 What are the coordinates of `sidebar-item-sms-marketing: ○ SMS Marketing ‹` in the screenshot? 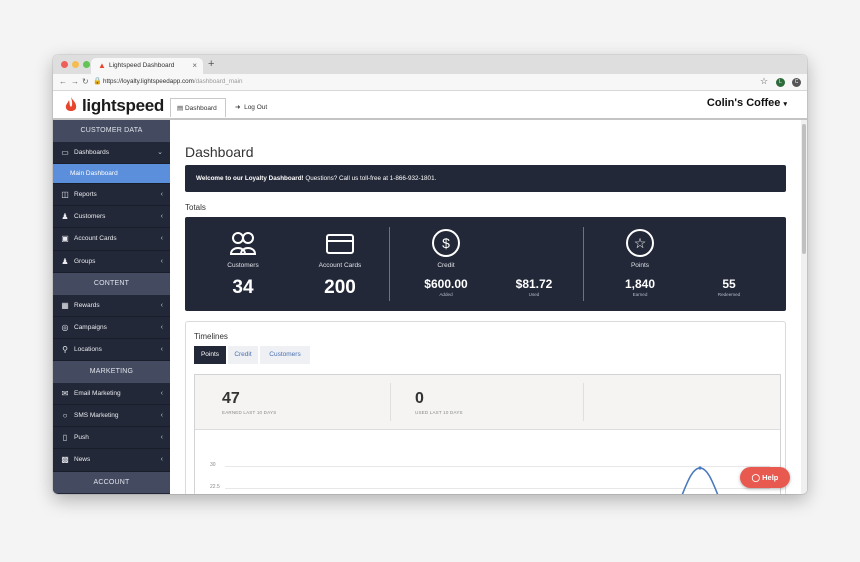 It's located at (111, 416).